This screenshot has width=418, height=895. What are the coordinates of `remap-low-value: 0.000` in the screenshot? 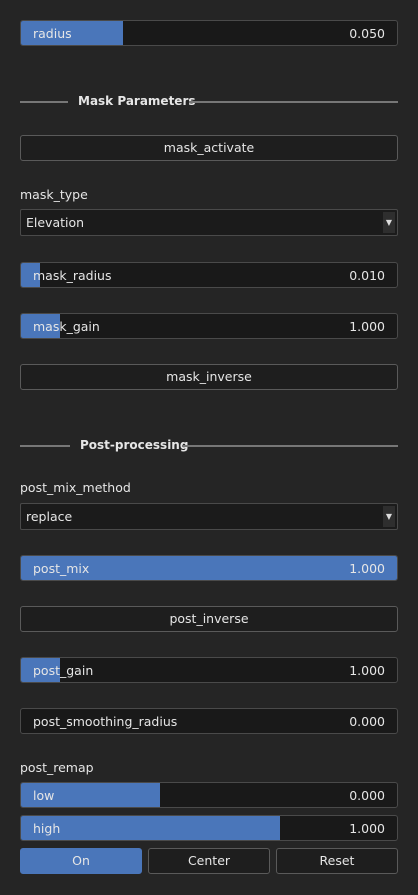 It's located at (367, 795).